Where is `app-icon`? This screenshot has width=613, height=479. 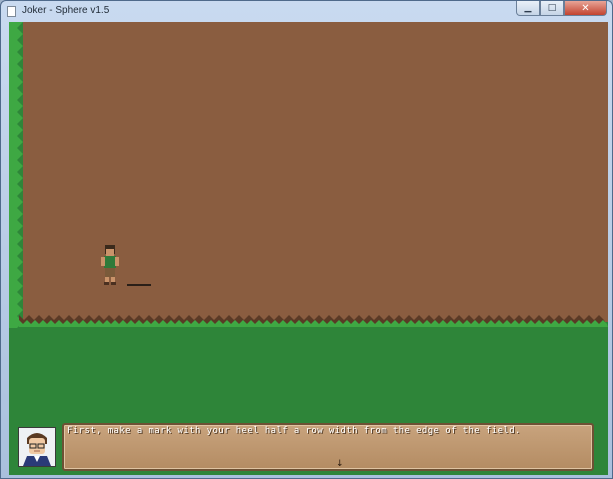 app-icon is located at coordinates (11, 11).